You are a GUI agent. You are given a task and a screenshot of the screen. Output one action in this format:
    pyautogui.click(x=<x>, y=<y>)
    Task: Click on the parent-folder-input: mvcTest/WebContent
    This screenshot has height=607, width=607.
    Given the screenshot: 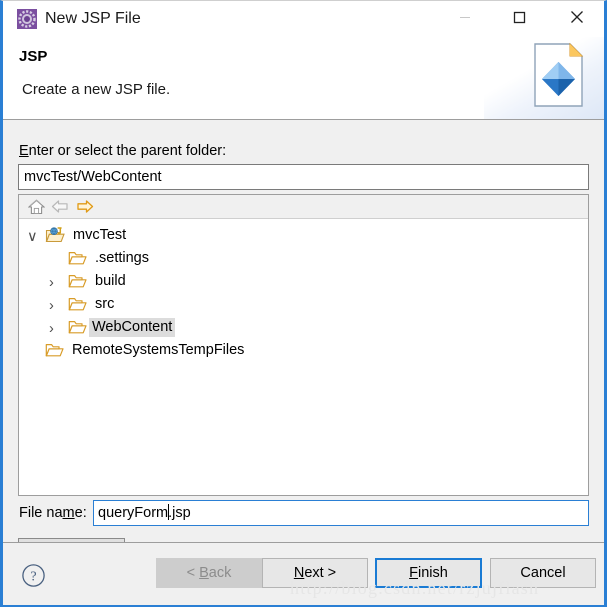 What is the action you would take?
    pyautogui.click(x=303, y=177)
    